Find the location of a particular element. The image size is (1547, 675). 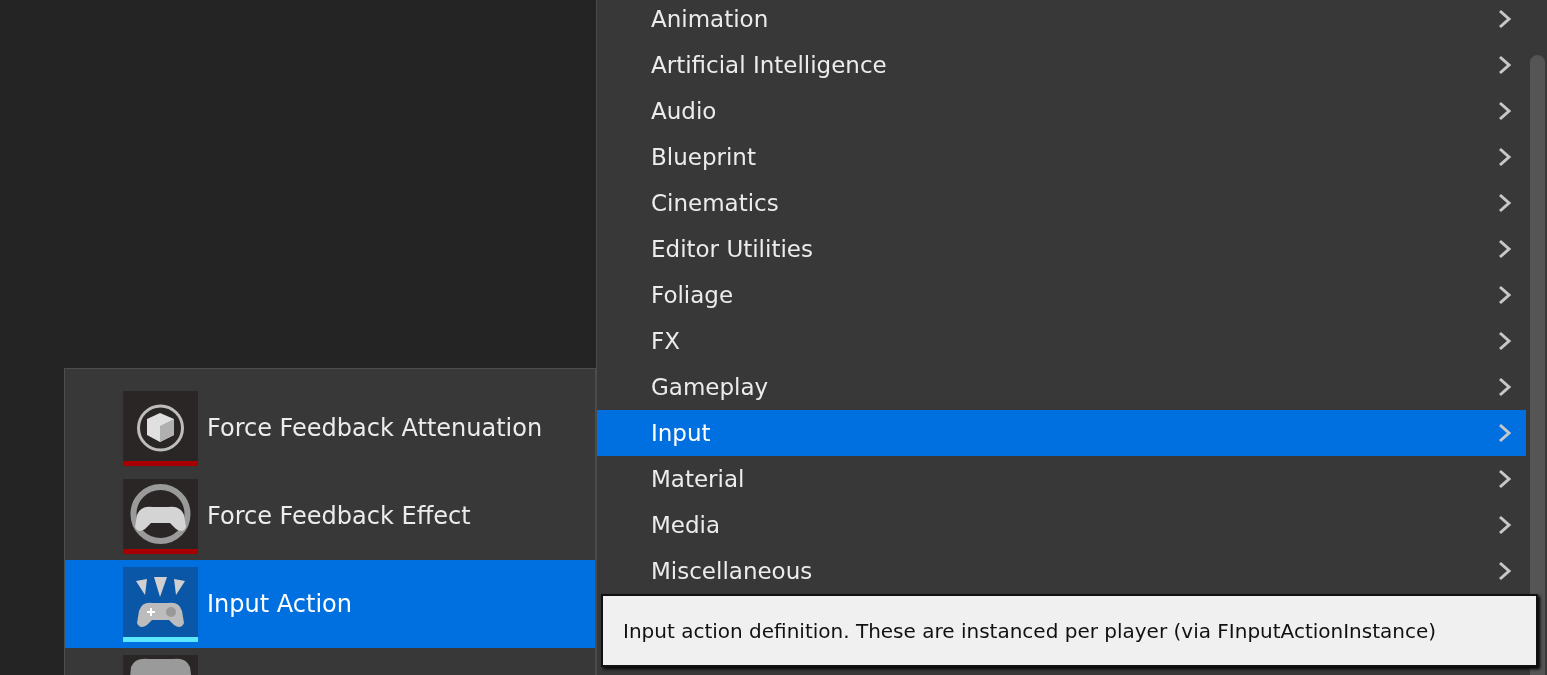

menu-item: Miscellaneous is located at coordinates (1061, 571).